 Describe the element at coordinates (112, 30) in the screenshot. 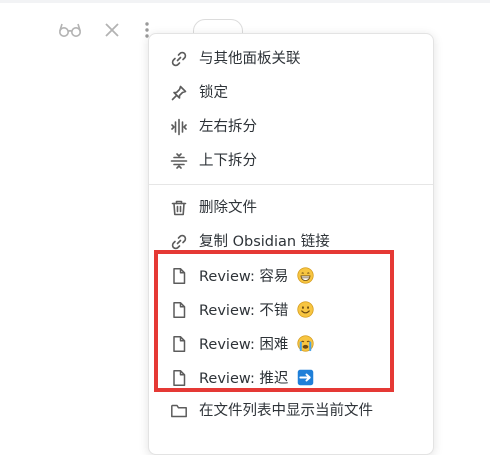

I see `close-icon` at that location.